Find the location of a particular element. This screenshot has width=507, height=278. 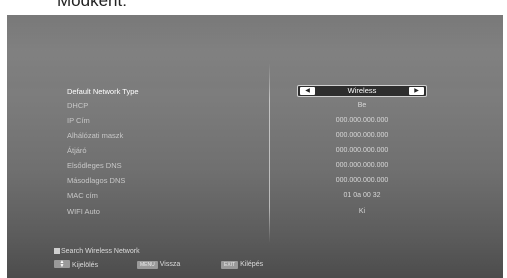

search-wireless-hint: Search Wireless Network is located at coordinates (97, 251).